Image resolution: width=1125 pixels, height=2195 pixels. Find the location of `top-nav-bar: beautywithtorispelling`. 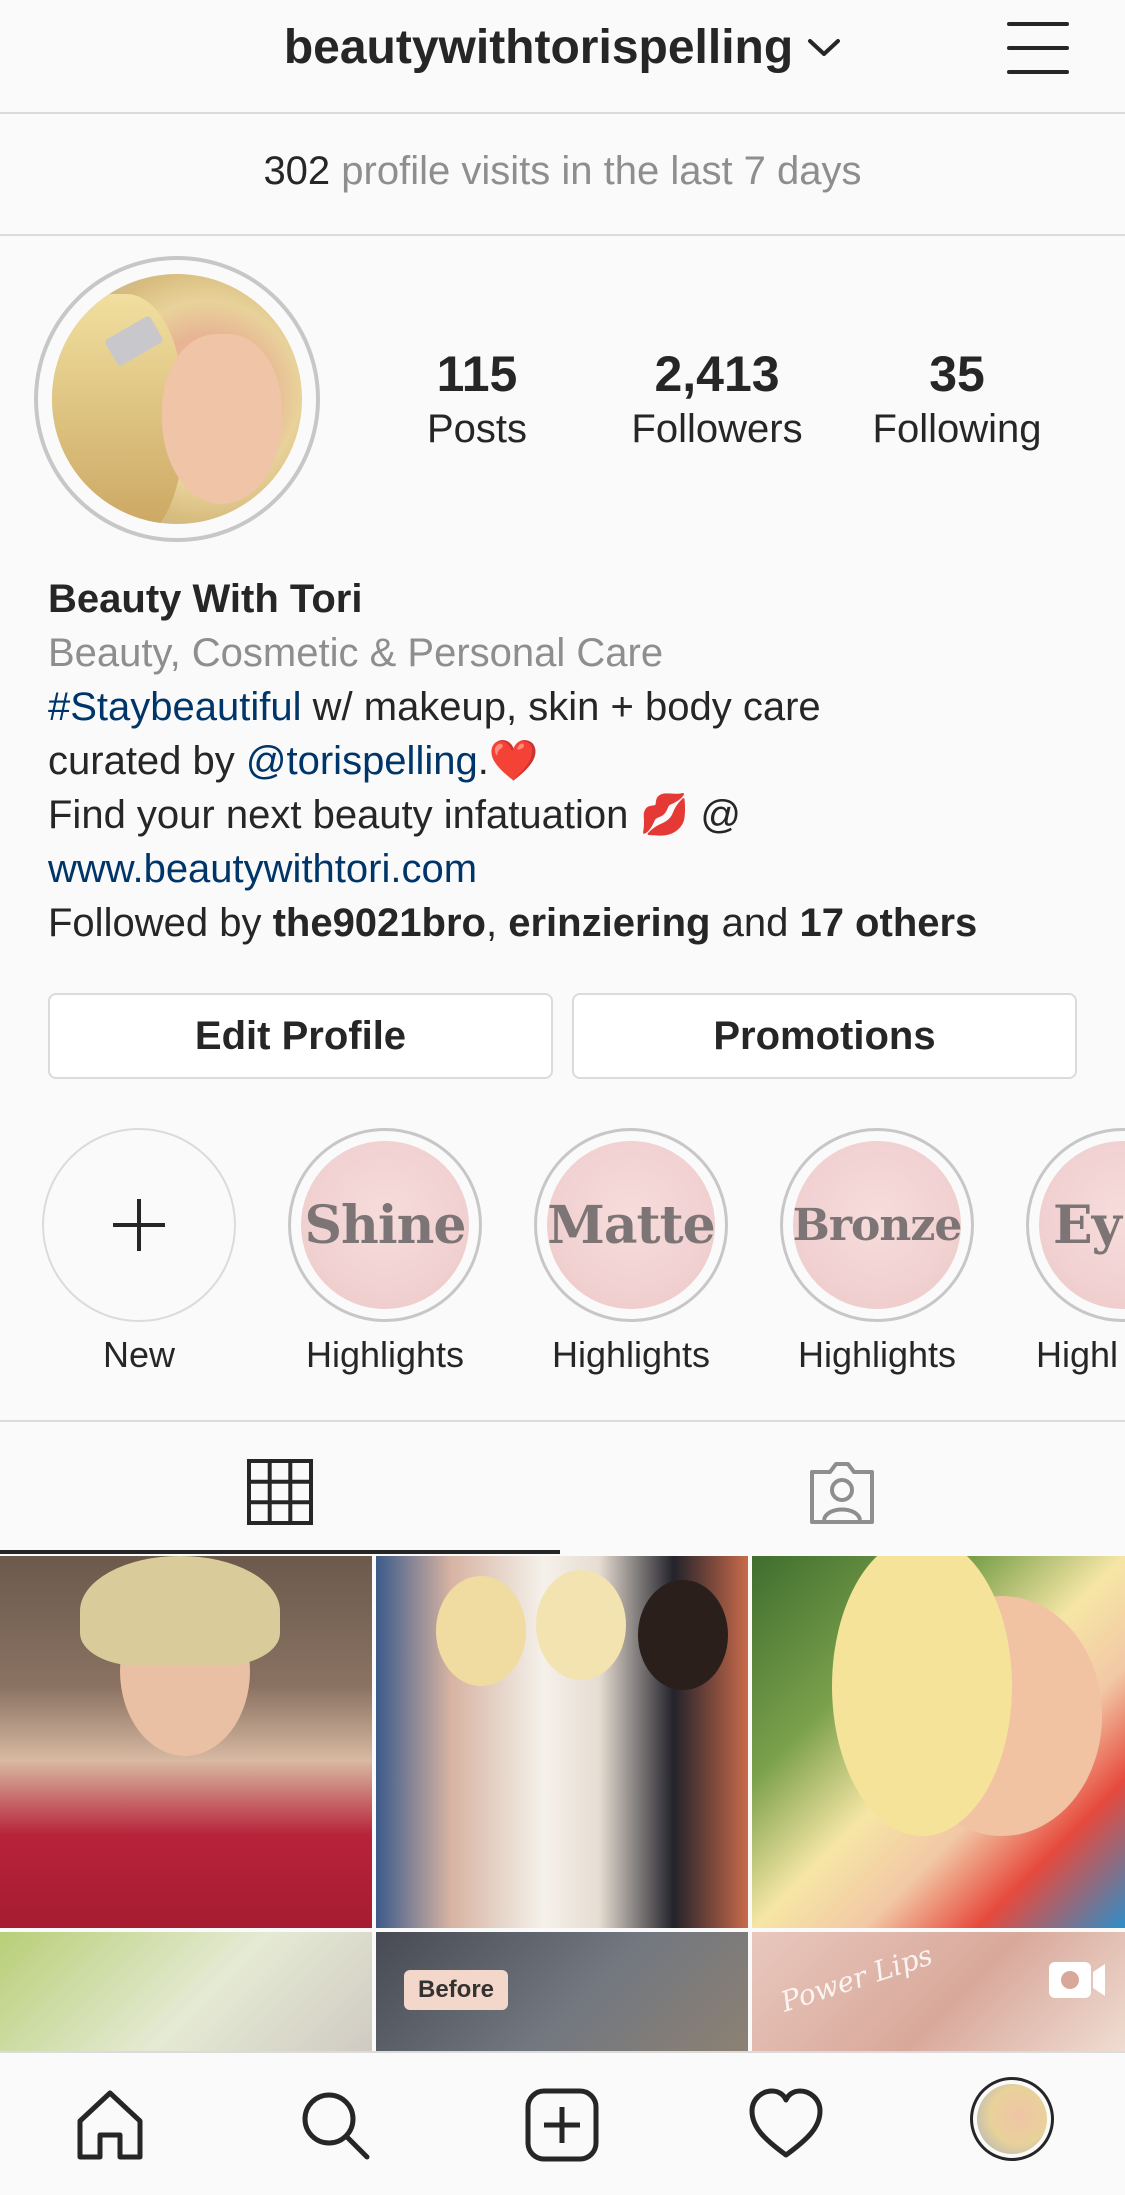

top-nav-bar: beautywithtorispelling is located at coordinates (562, 57).